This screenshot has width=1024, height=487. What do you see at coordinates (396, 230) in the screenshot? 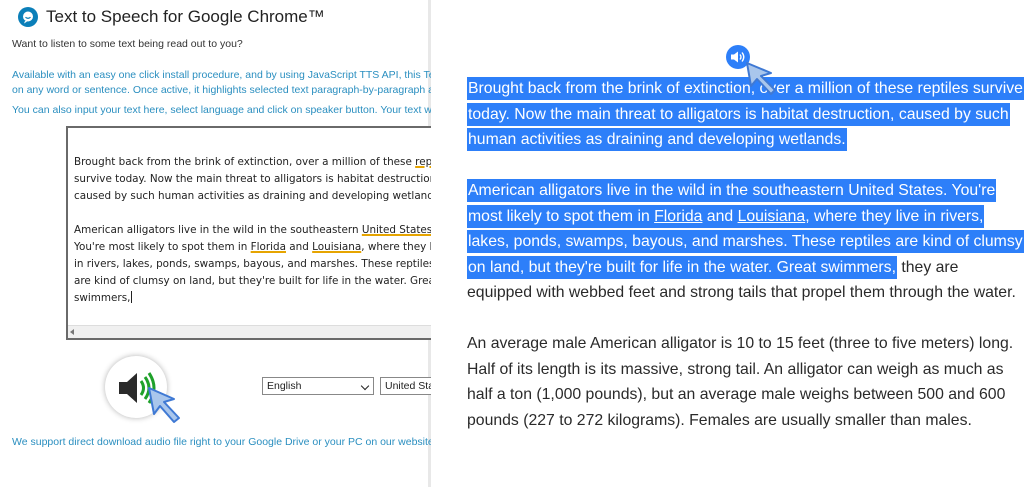
I see `spellcheck-word: United States` at bounding box center [396, 230].